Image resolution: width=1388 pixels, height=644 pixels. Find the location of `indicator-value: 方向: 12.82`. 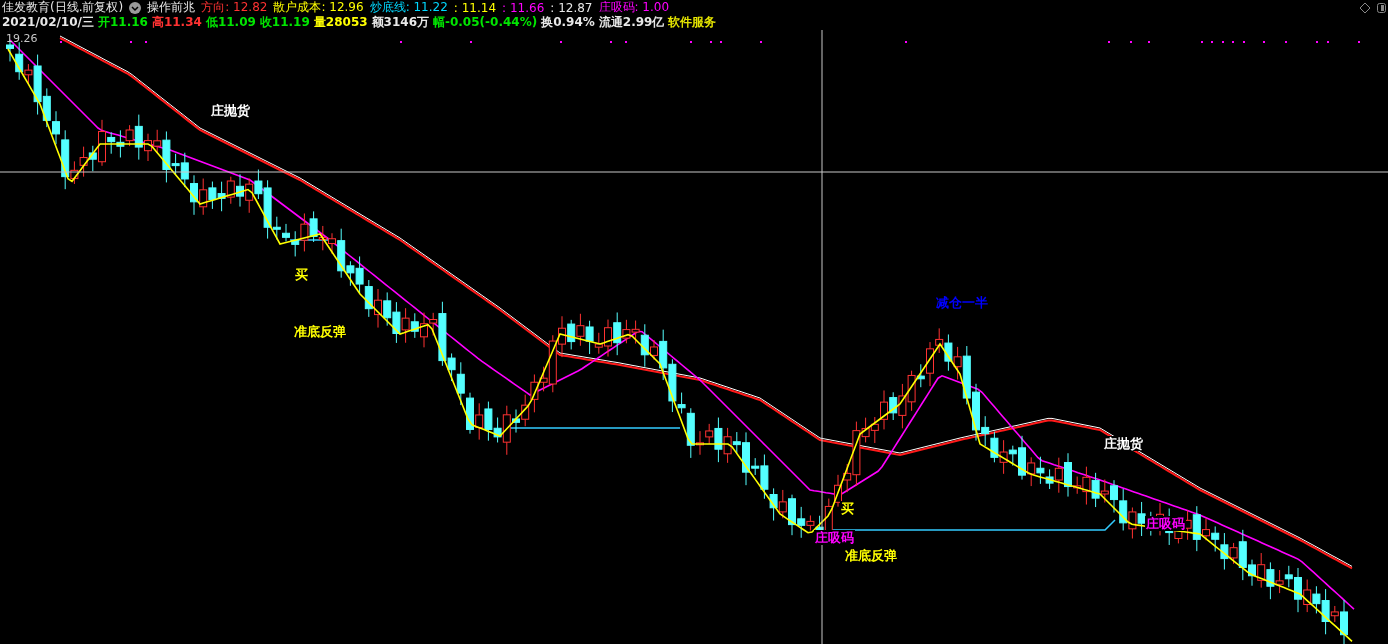

indicator-value: 方向: 12.82 is located at coordinates (234, 8).